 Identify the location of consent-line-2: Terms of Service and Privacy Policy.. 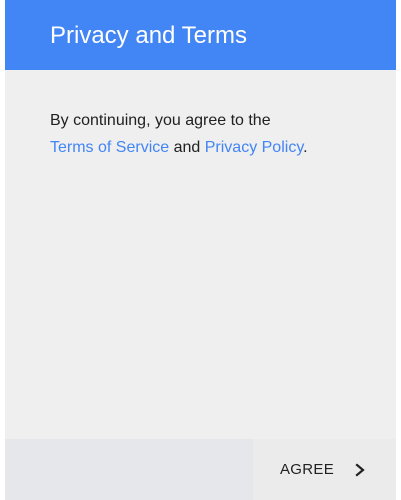
(210, 147).